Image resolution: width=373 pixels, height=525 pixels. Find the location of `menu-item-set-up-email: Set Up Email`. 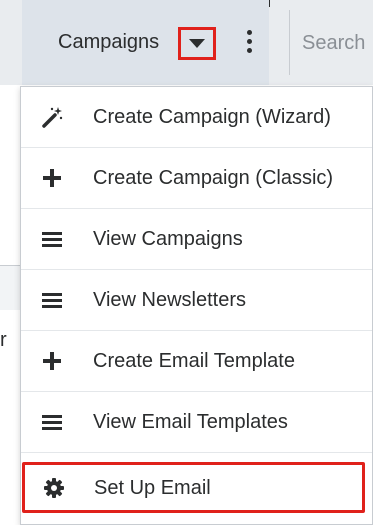

menu-item-set-up-email: Set Up Email is located at coordinates (193, 487).